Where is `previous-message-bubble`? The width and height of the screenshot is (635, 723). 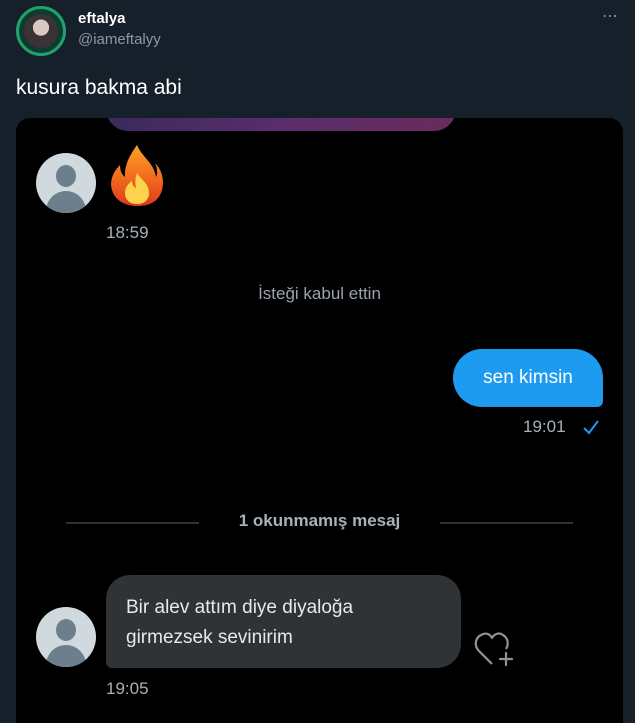 previous-message-bubble is located at coordinates (281, 124).